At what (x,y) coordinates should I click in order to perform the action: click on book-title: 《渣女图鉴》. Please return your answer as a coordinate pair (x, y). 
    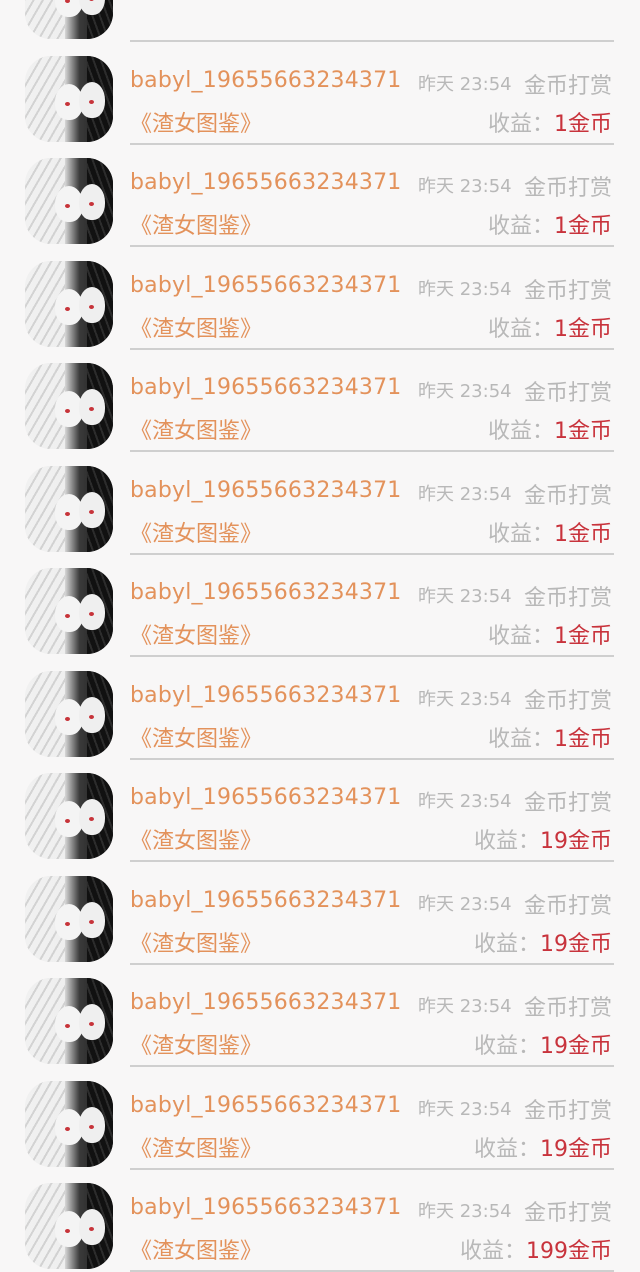
    Looking at the image, I should click on (196, 1249).